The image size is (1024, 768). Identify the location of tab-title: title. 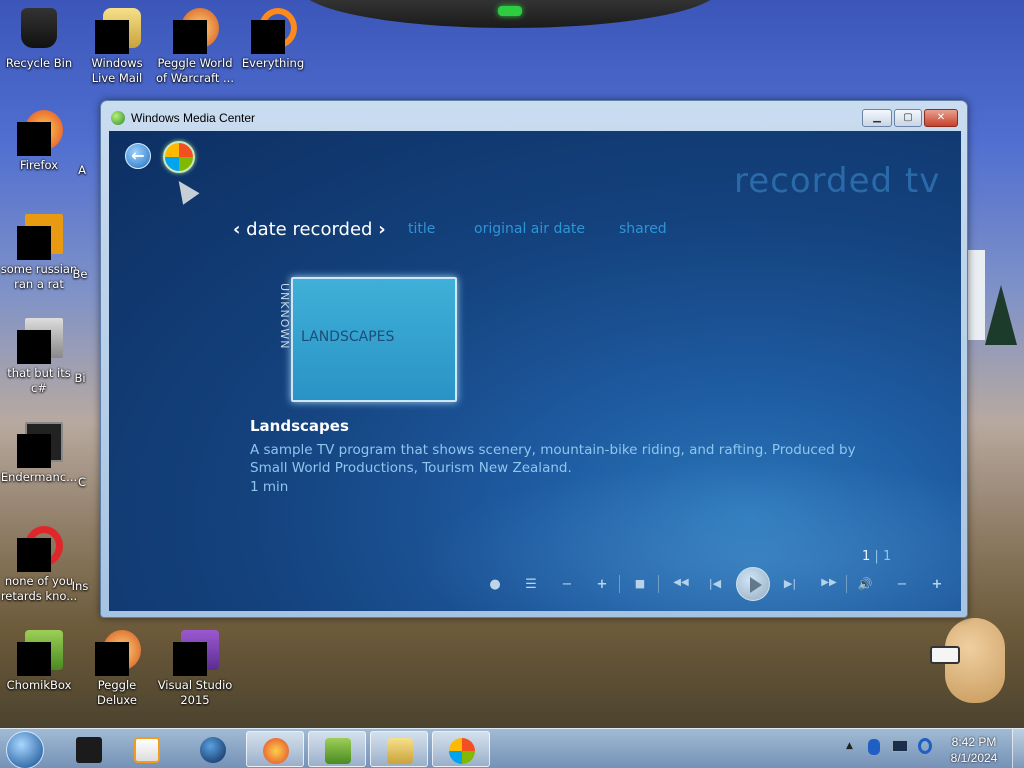
(421, 229).